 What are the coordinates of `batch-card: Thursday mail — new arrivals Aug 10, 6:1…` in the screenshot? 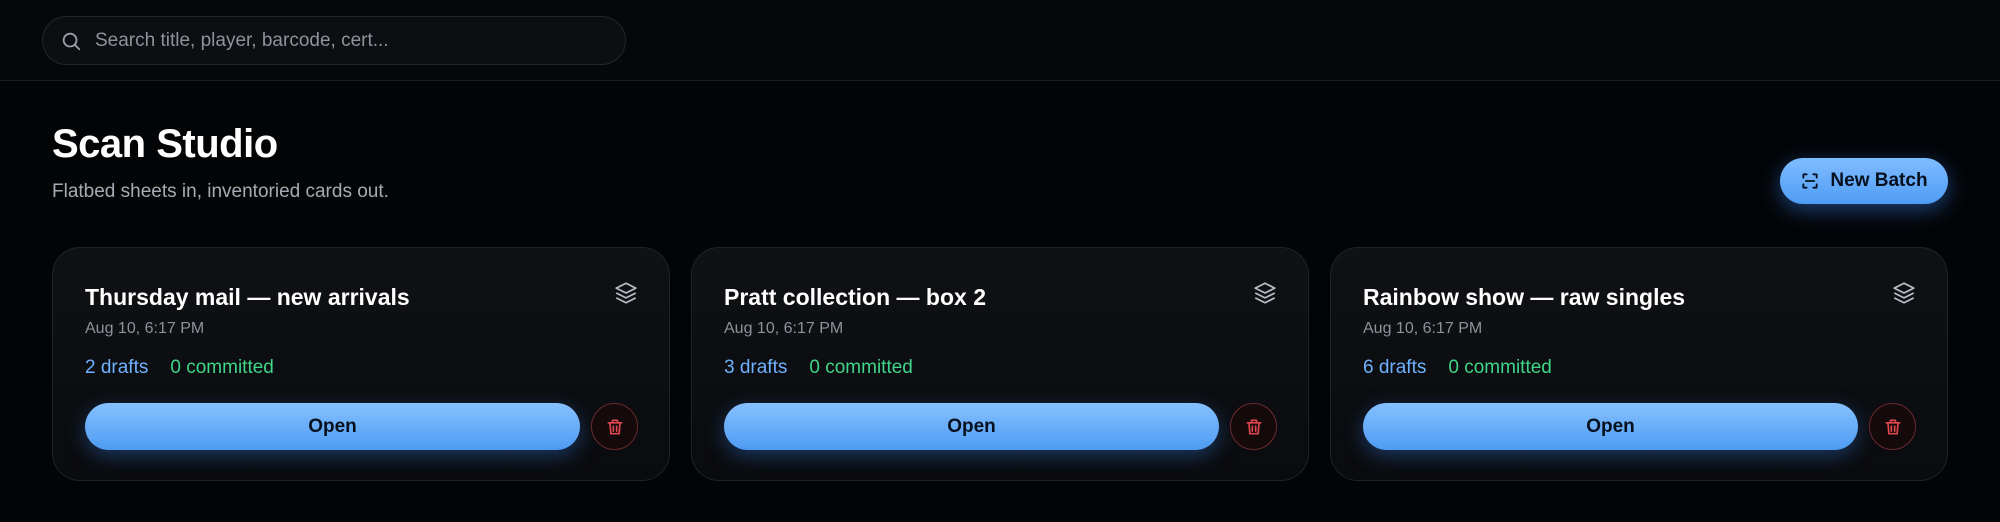 It's located at (361, 364).